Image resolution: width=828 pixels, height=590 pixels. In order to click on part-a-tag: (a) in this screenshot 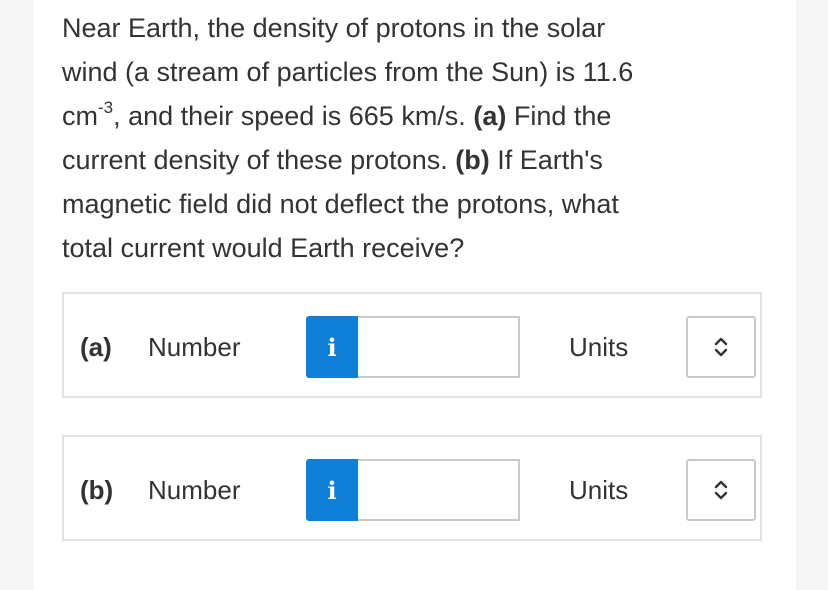, I will do `click(490, 116)`.